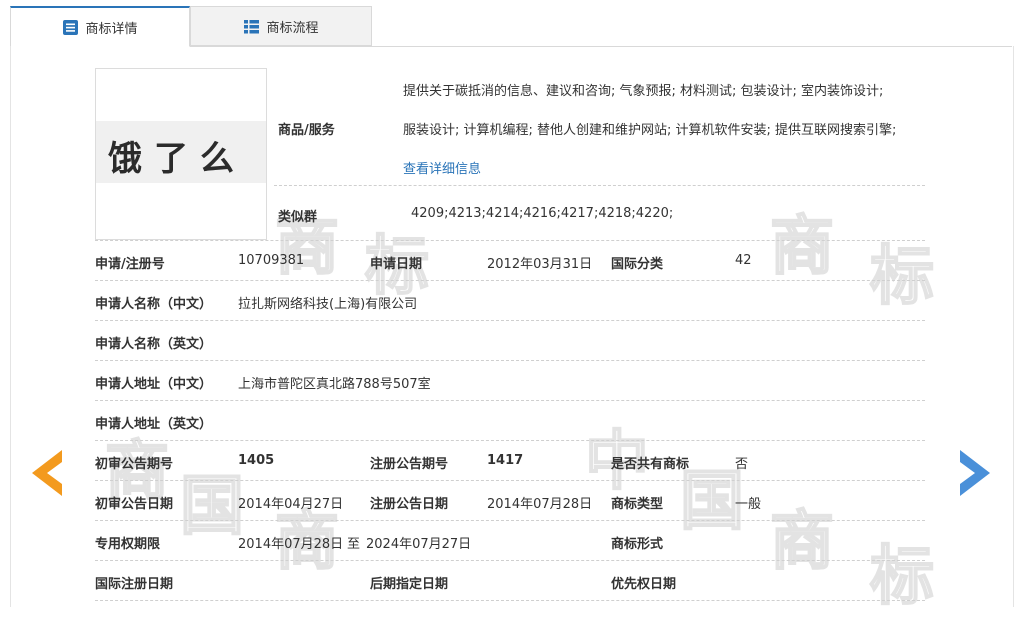  Describe the element at coordinates (251, 26) in the screenshot. I see `grid-list-icon` at that location.